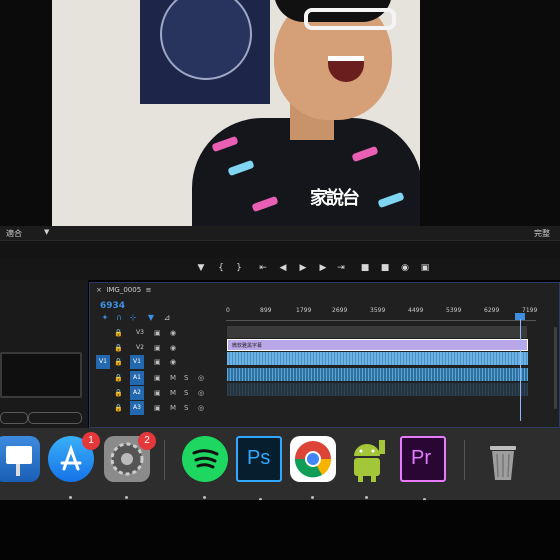 The height and width of the screenshot is (560, 560). I want to click on trash-icon, so click(503, 459).